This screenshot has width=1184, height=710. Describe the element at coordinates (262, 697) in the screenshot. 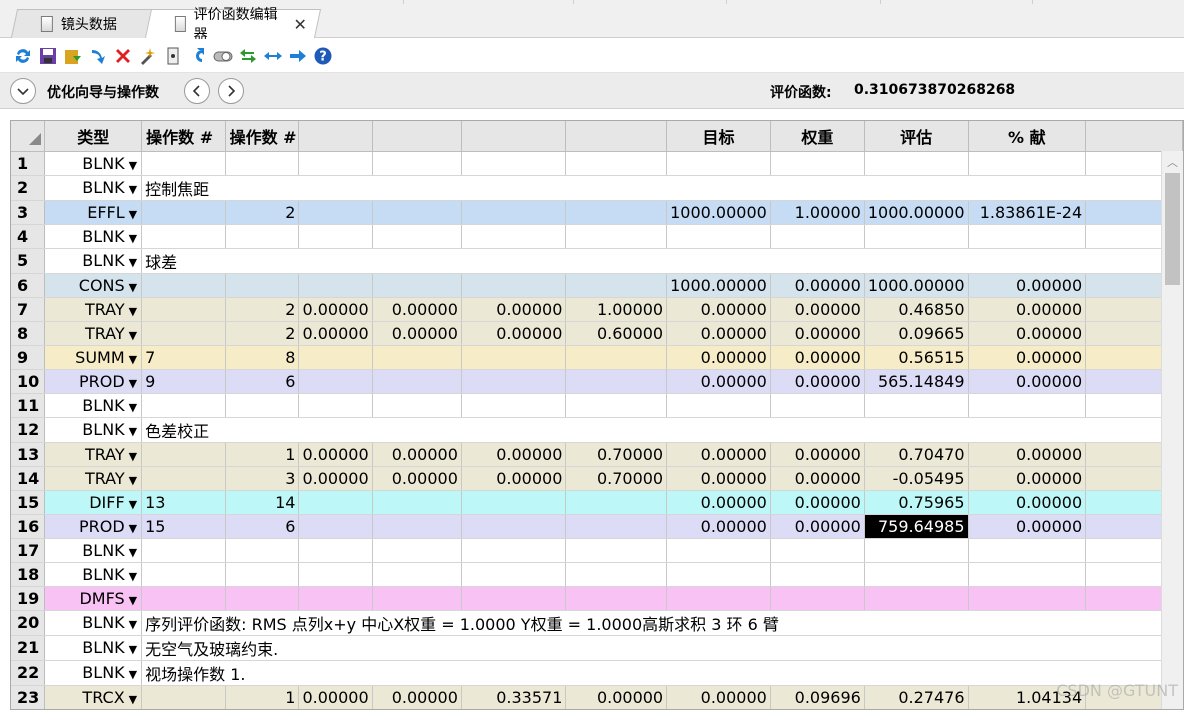

I see `cell-operand-2: 1` at that location.